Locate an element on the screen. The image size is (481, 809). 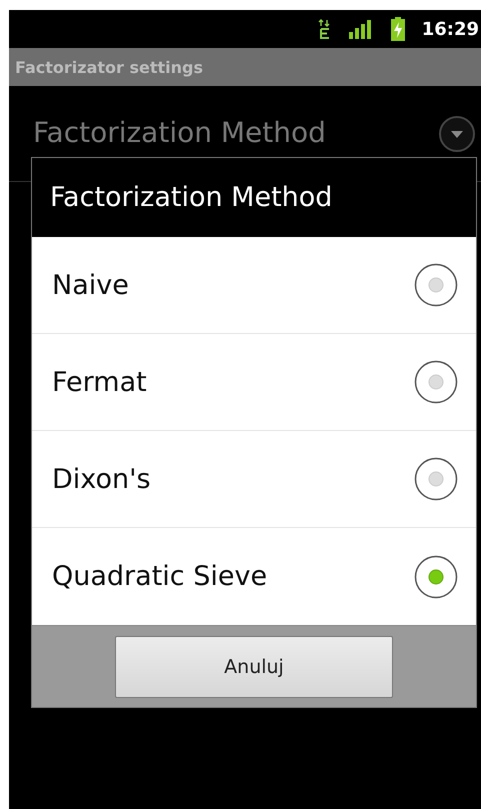
app-title: Factorizator settings is located at coordinates (109, 67).